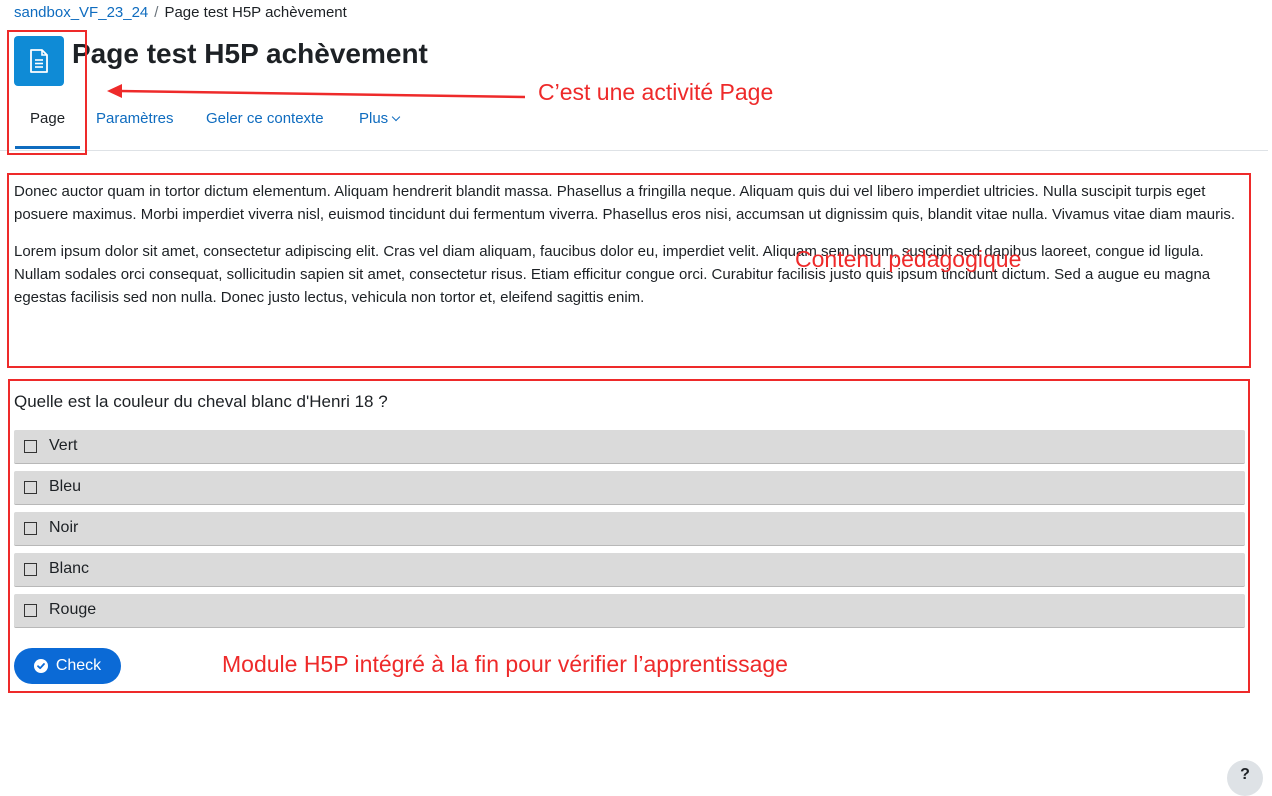 This screenshot has width=1272, height=796. Describe the element at coordinates (250, 53) in the screenshot. I see `page-title: Page test H5P achèvement` at that location.